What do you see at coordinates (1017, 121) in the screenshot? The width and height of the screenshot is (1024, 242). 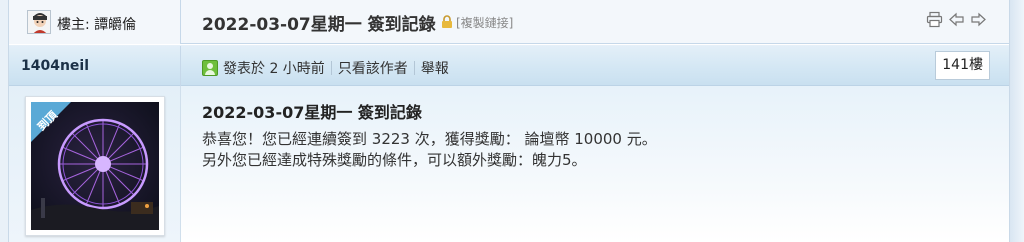 I see `page-edge` at bounding box center [1017, 121].